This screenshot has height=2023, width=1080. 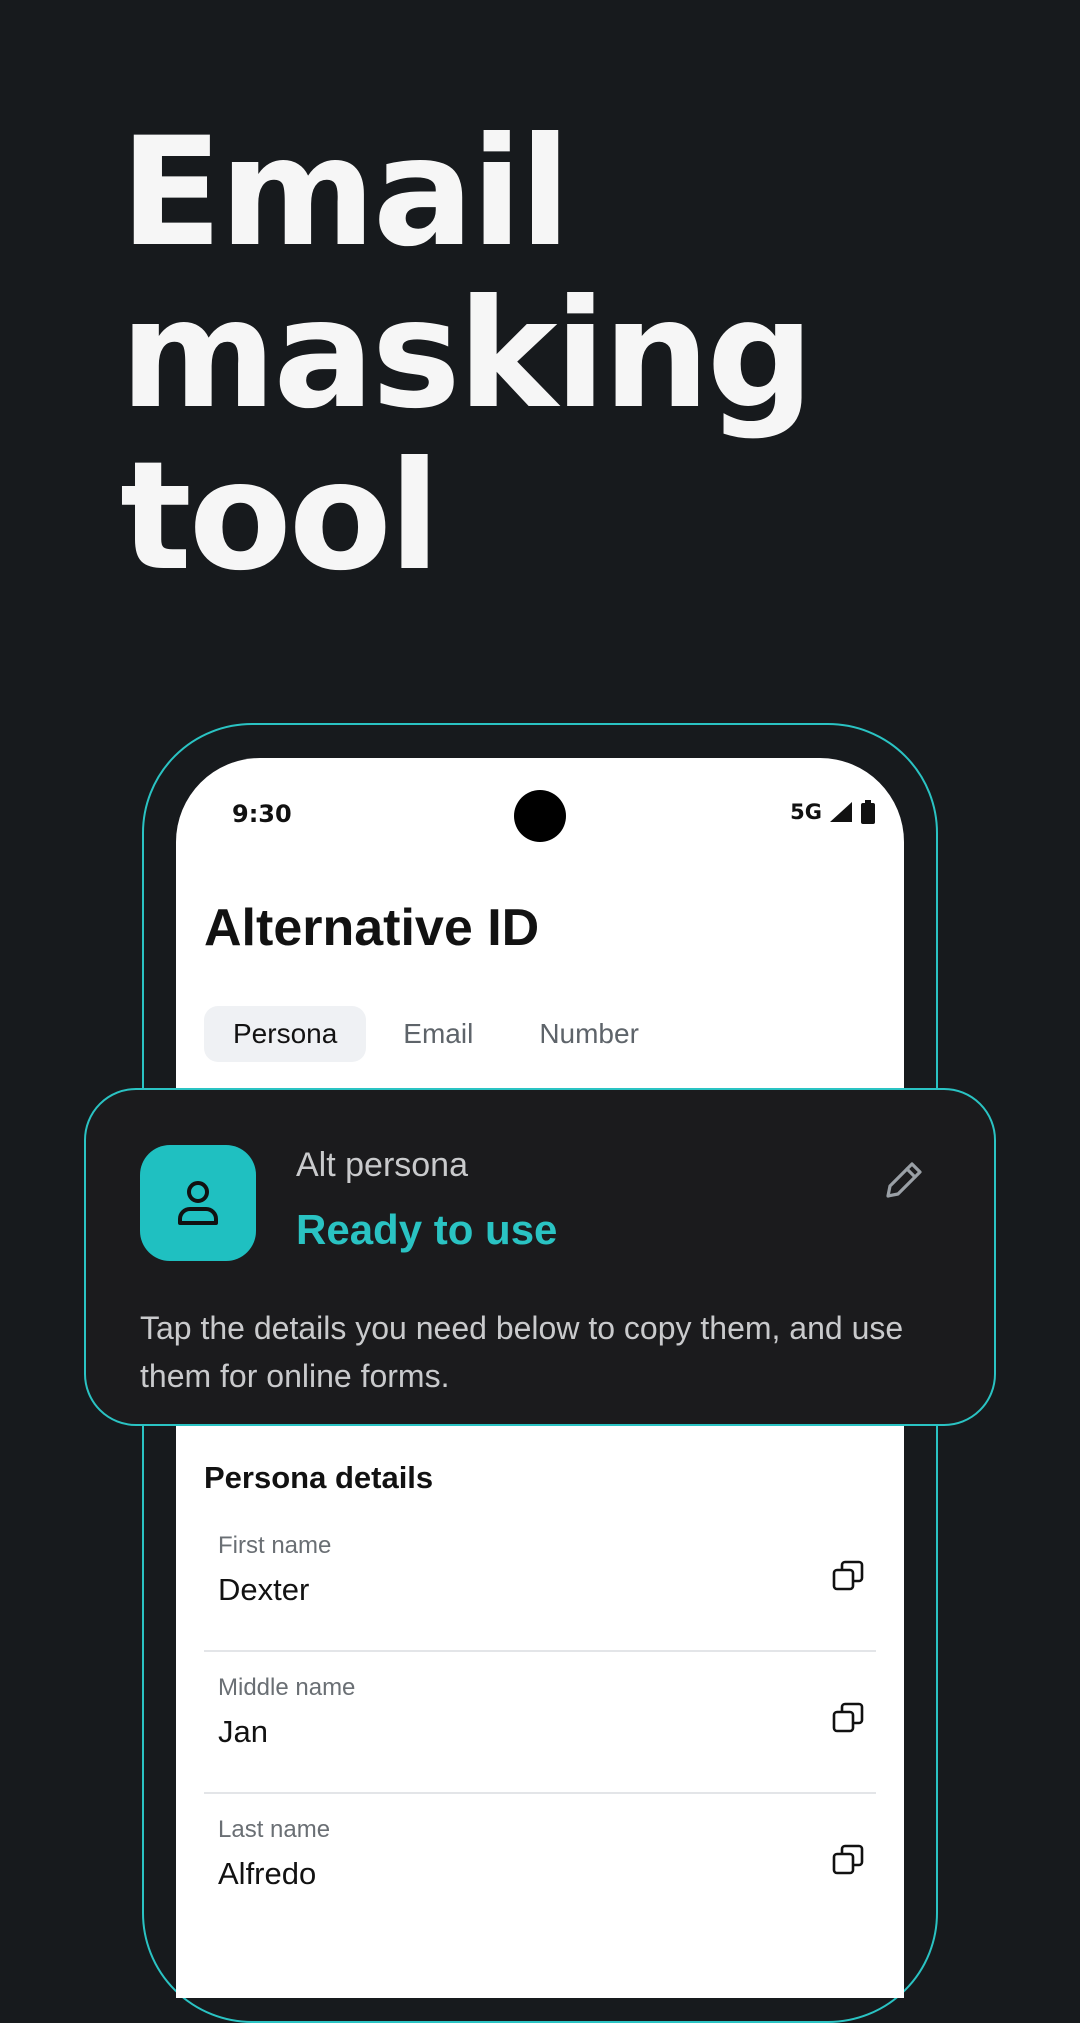 I want to click on persona-avatar, so click(x=198, y=1203).